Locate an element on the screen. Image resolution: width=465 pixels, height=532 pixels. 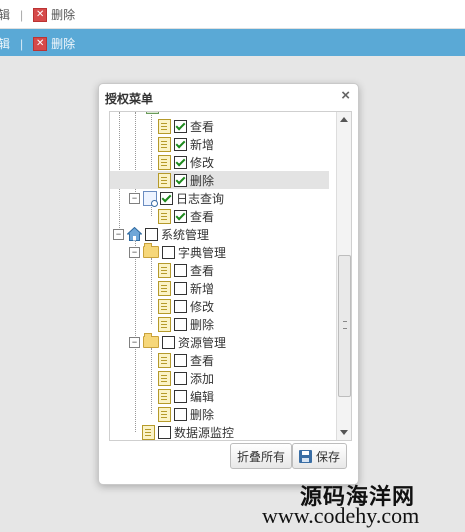
tree-node-add2: 添加 is located at coordinates (186, 378).